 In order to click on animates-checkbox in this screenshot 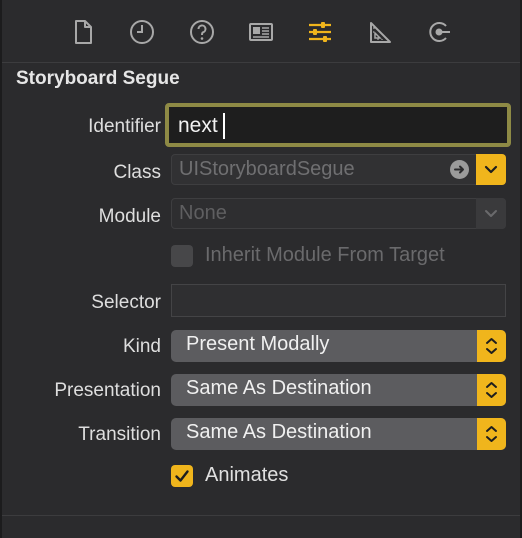, I will do `click(182, 476)`.